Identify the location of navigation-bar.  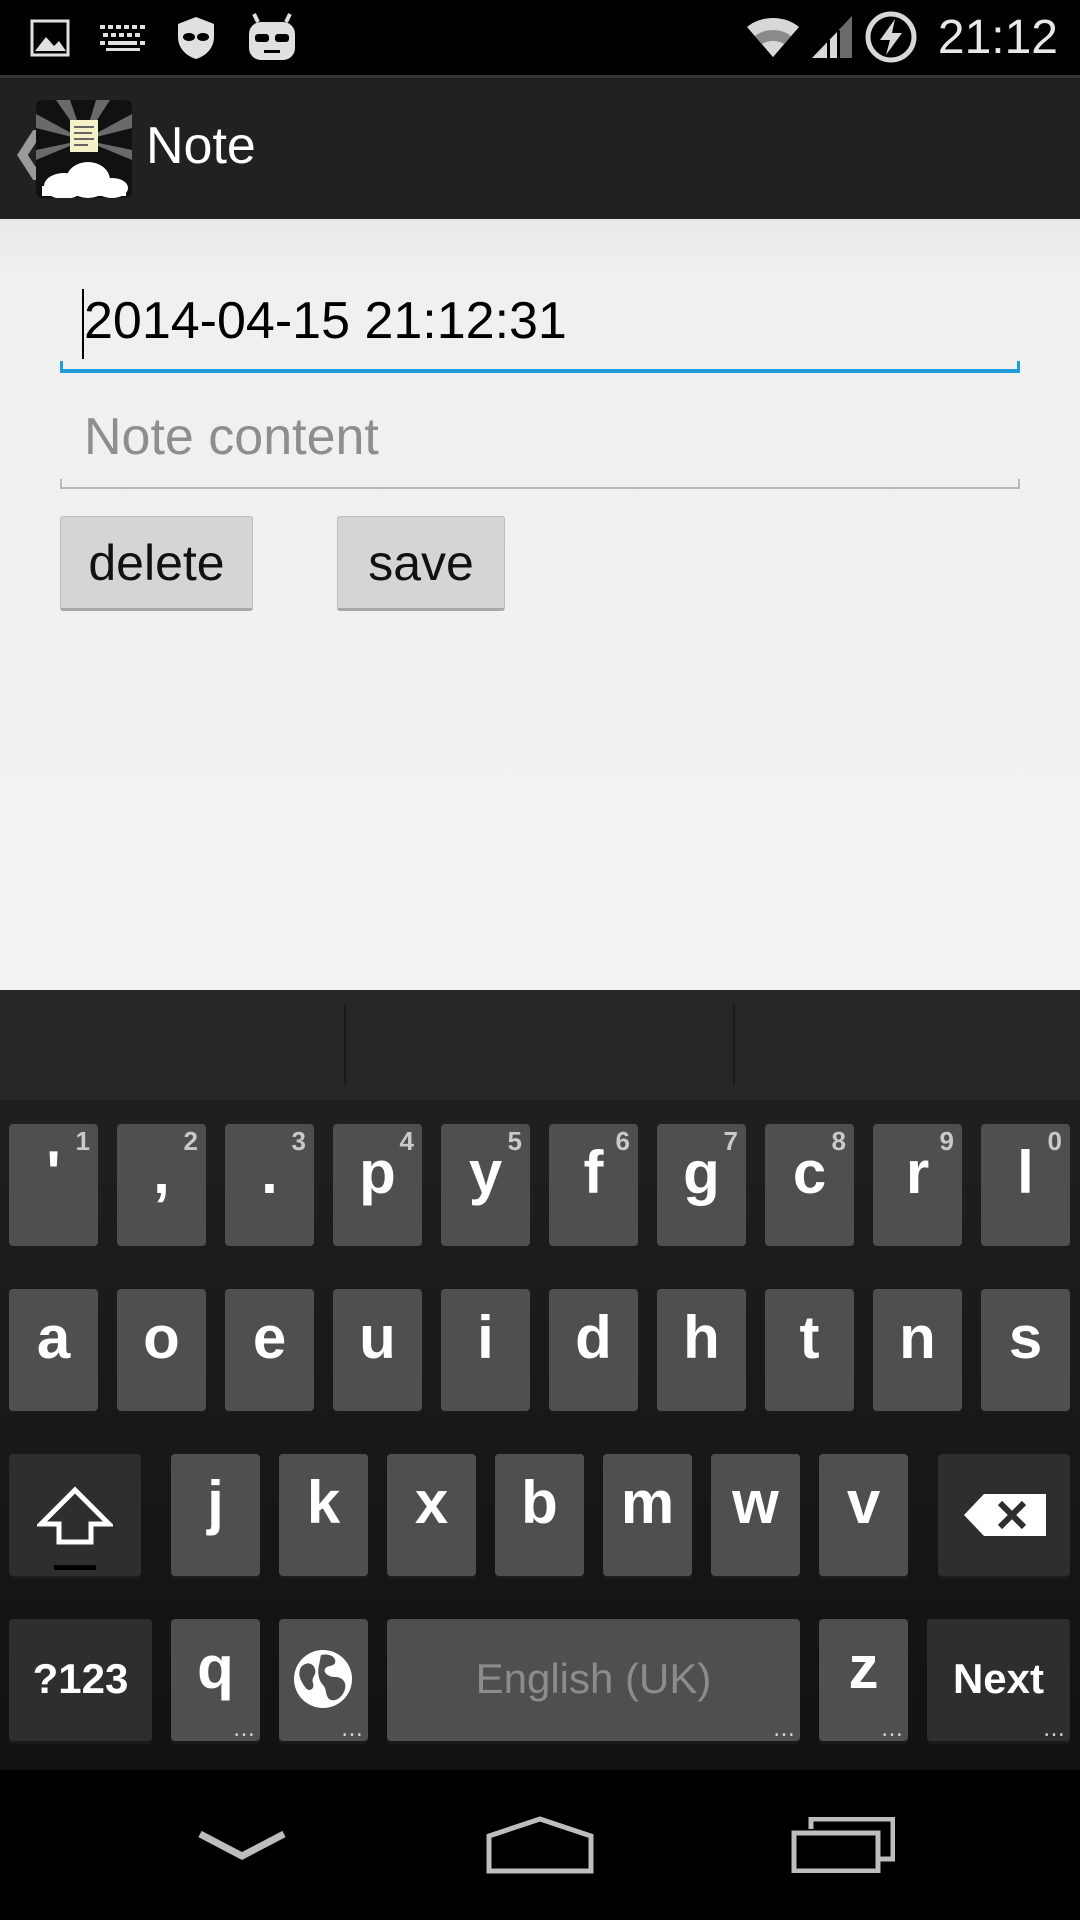
(540, 1845).